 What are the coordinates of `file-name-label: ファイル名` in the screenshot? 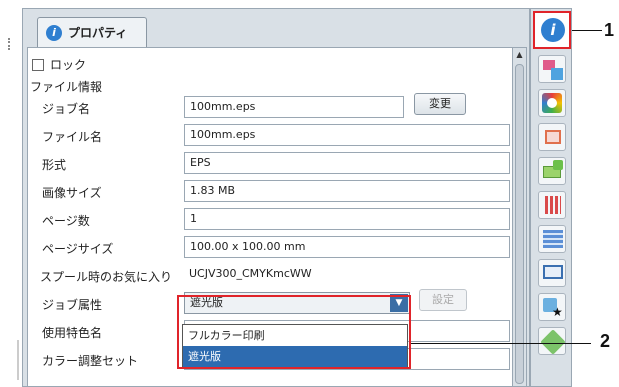 It's located at (72, 137).